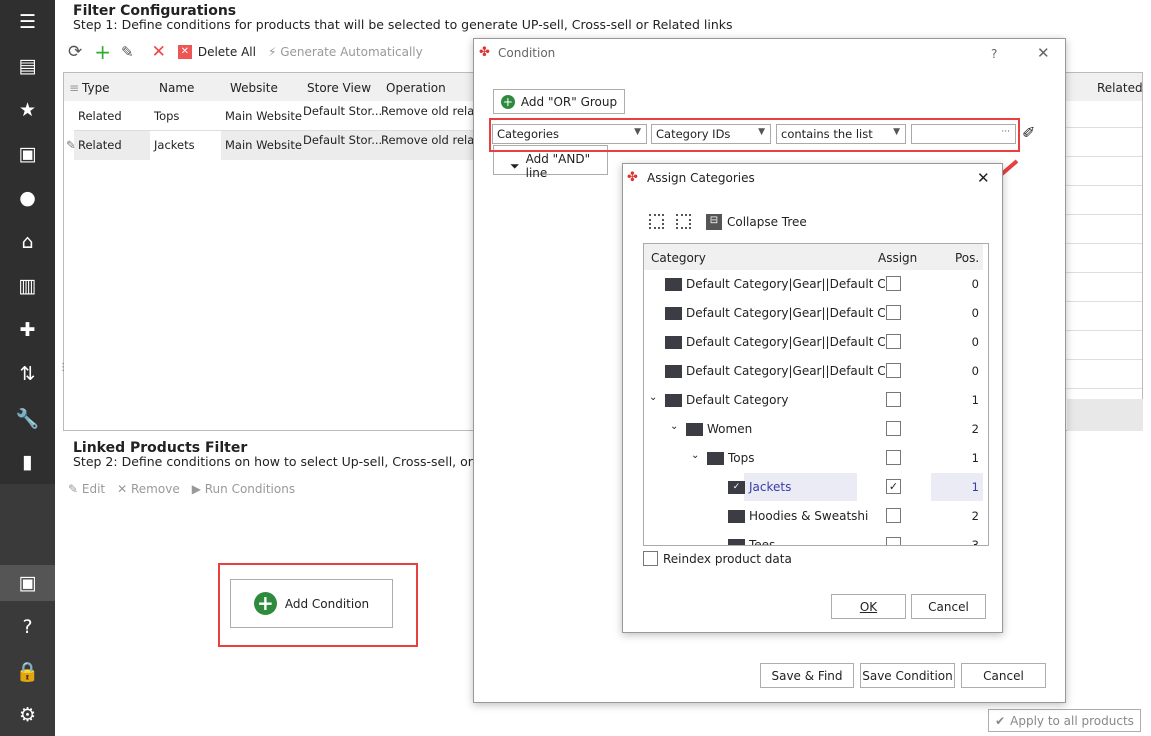 This screenshot has width=1151, height=736. Describe the element at coordinates (1120, 88) in the screenshot. I see `column-header-related: Related` at that location.